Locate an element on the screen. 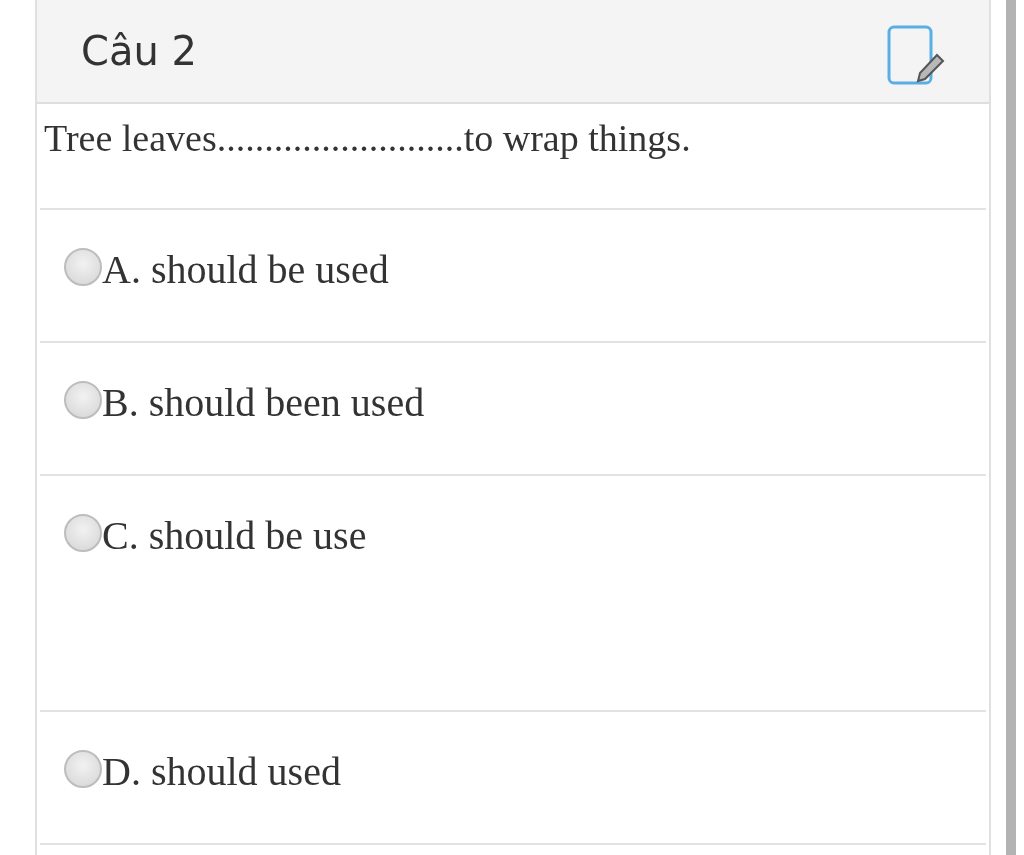 This screenshot has width=1024, height=855. option-label: C. should be use is located at coordinates (234, 536).